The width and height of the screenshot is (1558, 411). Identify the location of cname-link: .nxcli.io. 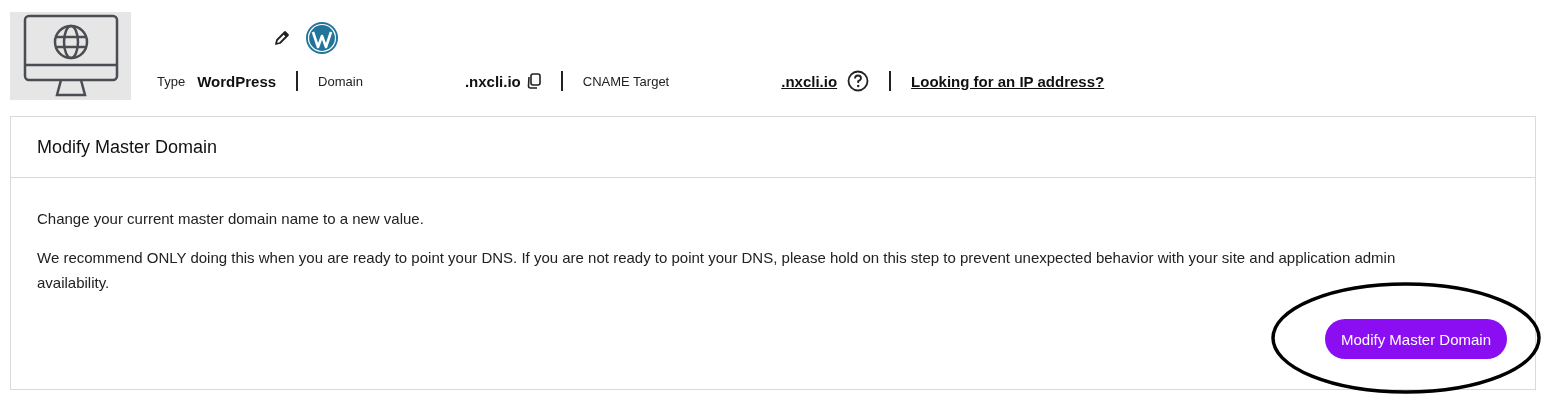
(809, 81).